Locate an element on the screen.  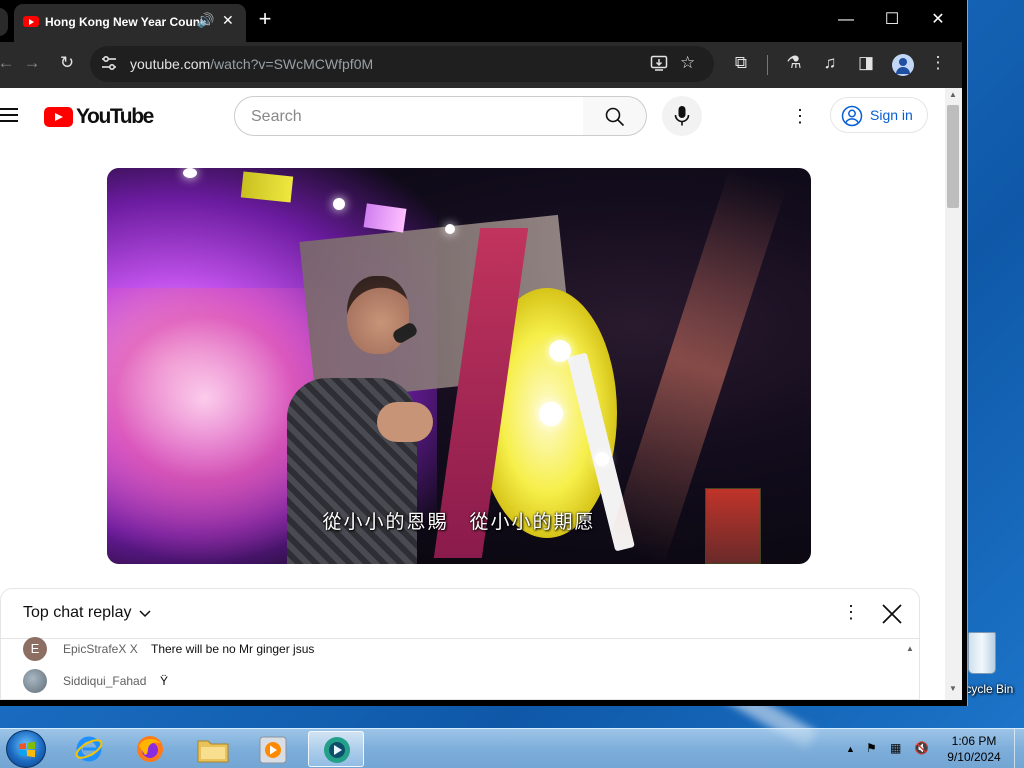
windows-logo-icon is located at coordinates (27, 749).